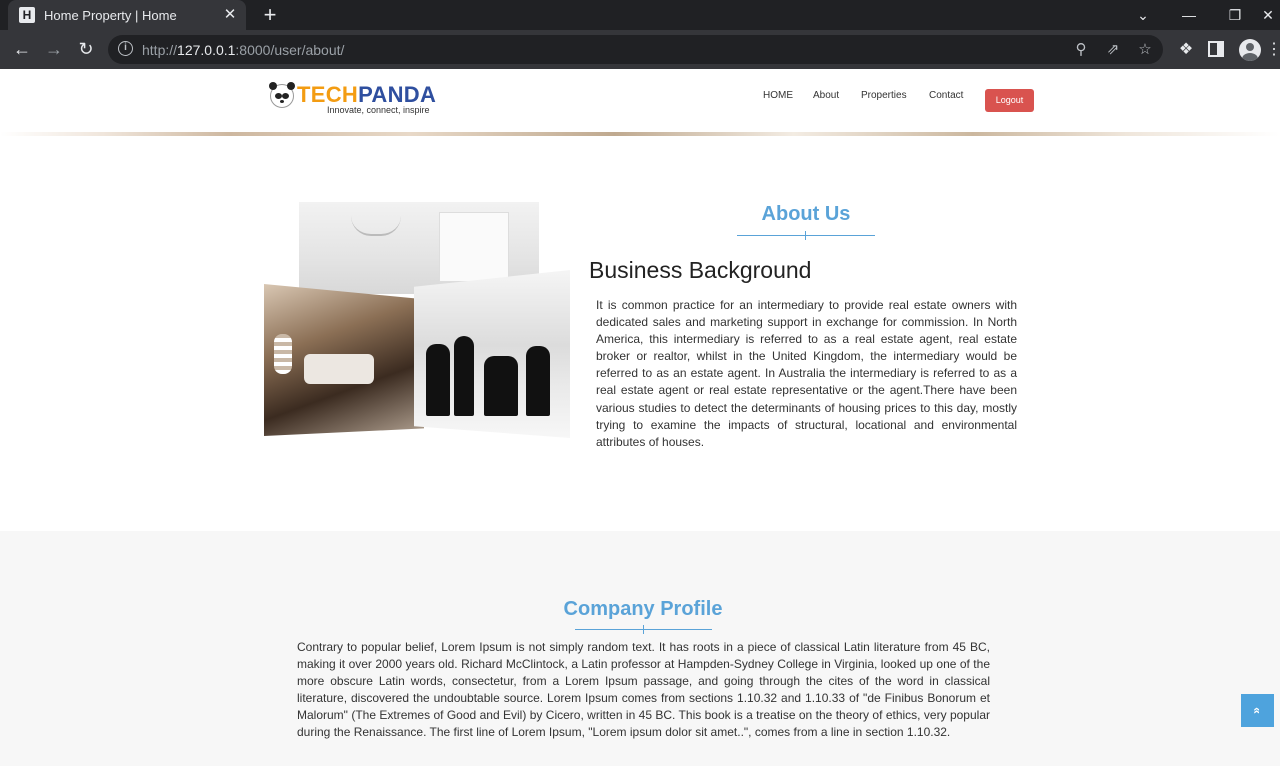 The width and height of the screenshot is (1280, 766). I want to click on nav-link-about: About, so click(826, 95).